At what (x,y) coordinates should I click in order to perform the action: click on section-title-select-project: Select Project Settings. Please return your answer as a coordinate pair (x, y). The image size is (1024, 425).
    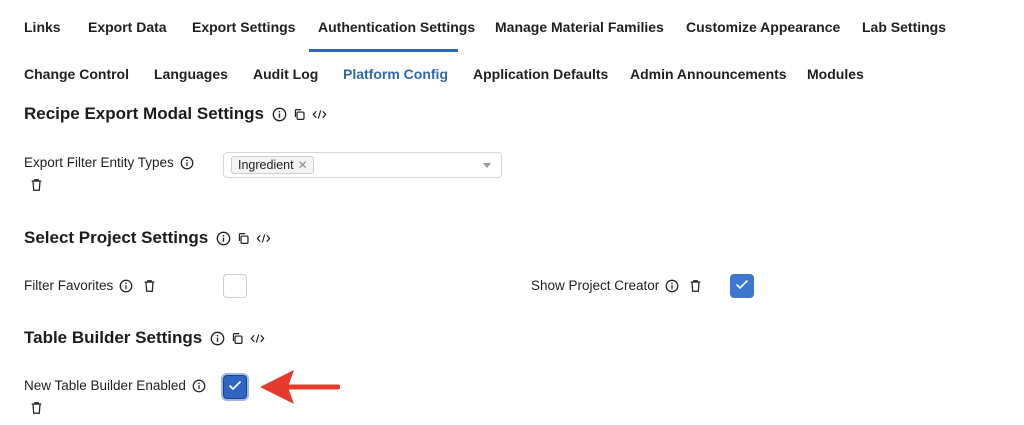
    Looking at the image, I should click on (147, 238).